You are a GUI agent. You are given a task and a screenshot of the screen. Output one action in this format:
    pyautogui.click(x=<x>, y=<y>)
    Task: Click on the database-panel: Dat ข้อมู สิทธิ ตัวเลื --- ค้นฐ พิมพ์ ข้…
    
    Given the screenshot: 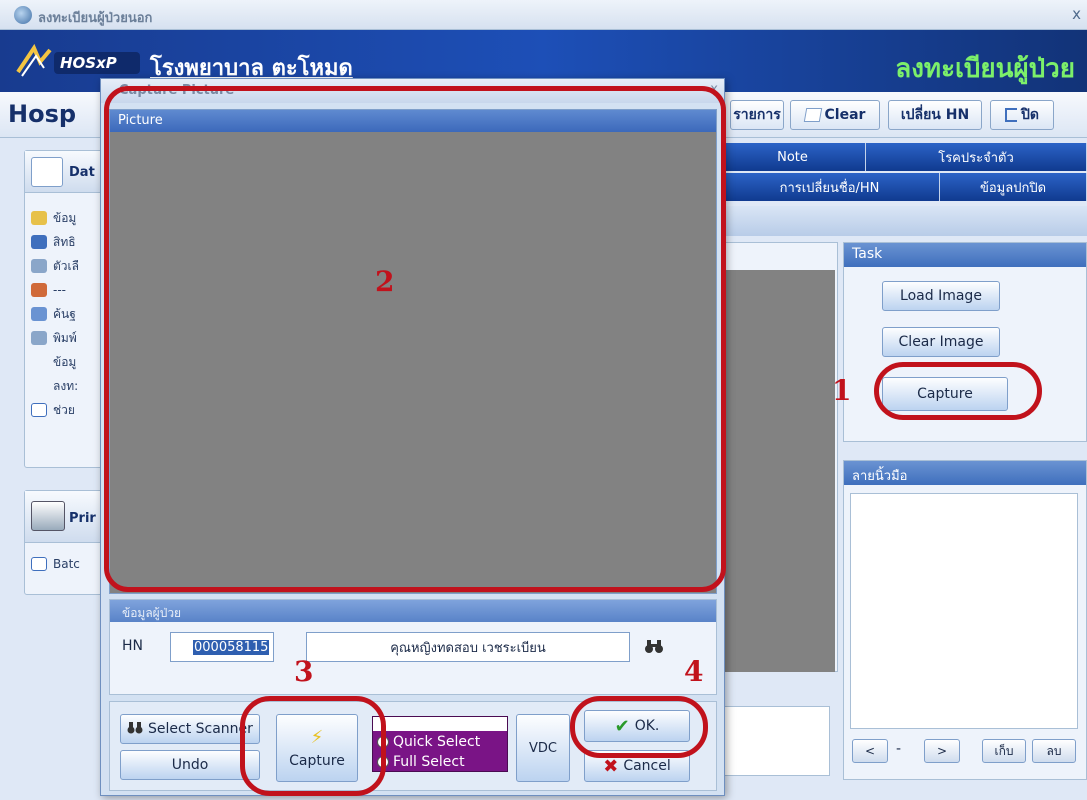 What is the action you would take?
    pyautogui.click(x=64, y=309)
    